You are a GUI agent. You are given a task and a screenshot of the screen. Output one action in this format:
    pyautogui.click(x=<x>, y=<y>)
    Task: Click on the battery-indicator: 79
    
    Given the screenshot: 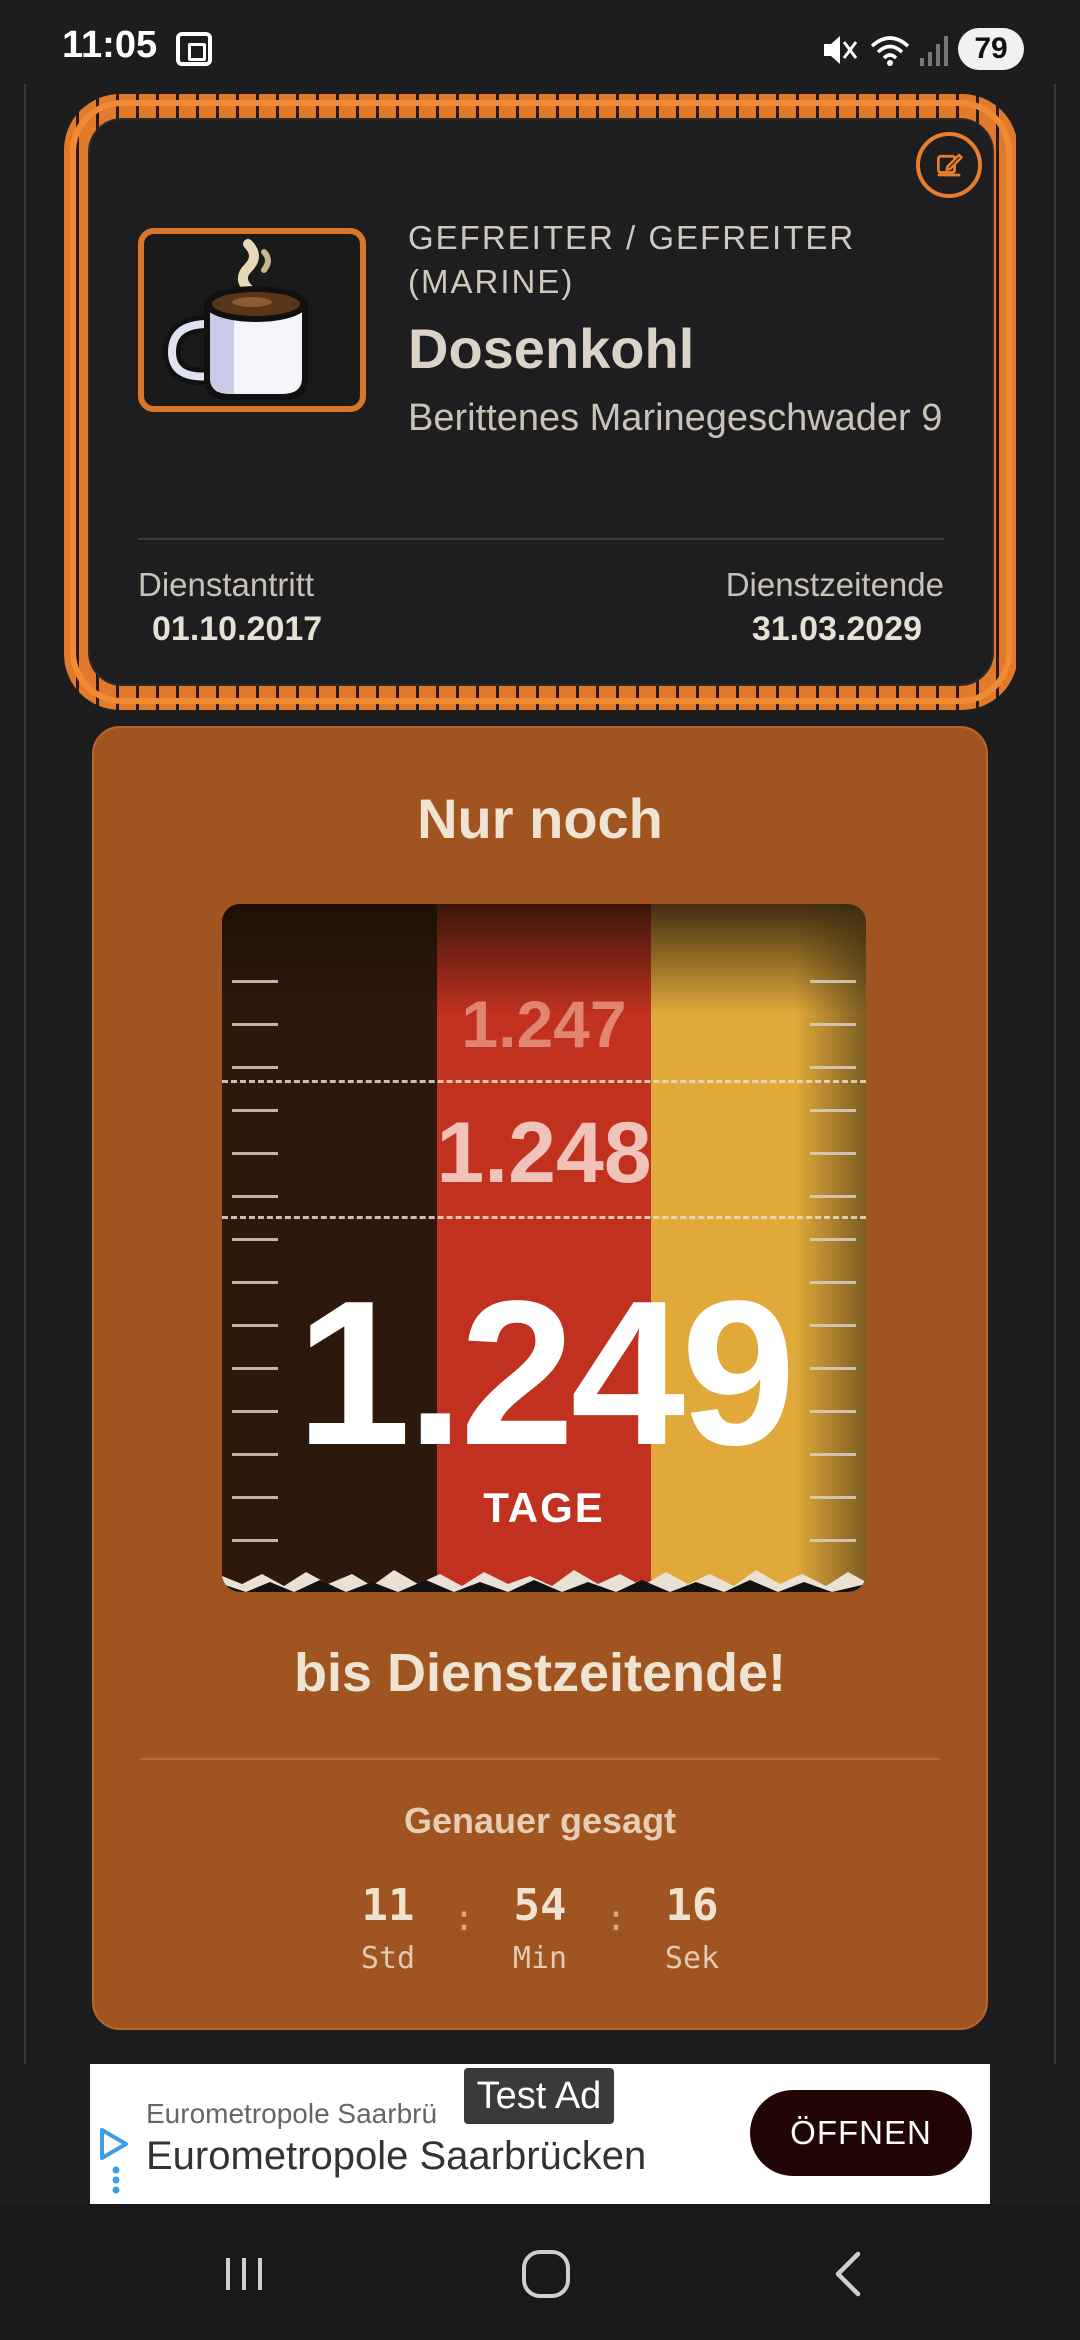 What is the action you would take?
    pyautogui.click(x=991, y=49)
    